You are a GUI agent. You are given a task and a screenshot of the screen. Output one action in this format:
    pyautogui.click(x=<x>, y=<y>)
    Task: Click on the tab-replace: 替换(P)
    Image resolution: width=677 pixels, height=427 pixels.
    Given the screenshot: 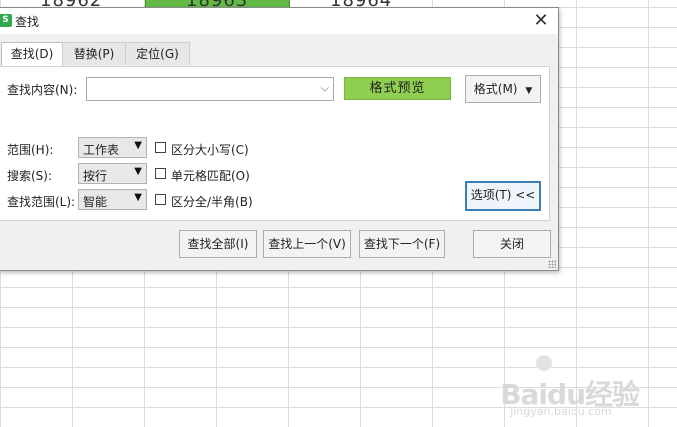 What is the action you would take?
    pyautogui.click(x=94, y=53)
    